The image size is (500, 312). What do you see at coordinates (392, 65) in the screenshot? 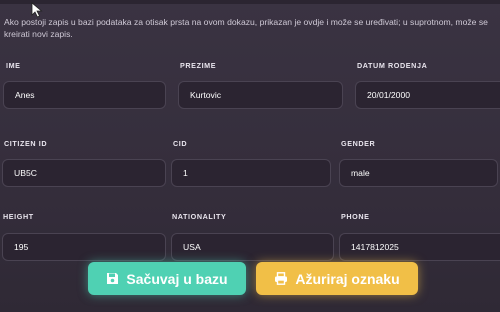
I see `label-datum-rodenja: DATUM RODENJA` at bounding box center [392, 65].